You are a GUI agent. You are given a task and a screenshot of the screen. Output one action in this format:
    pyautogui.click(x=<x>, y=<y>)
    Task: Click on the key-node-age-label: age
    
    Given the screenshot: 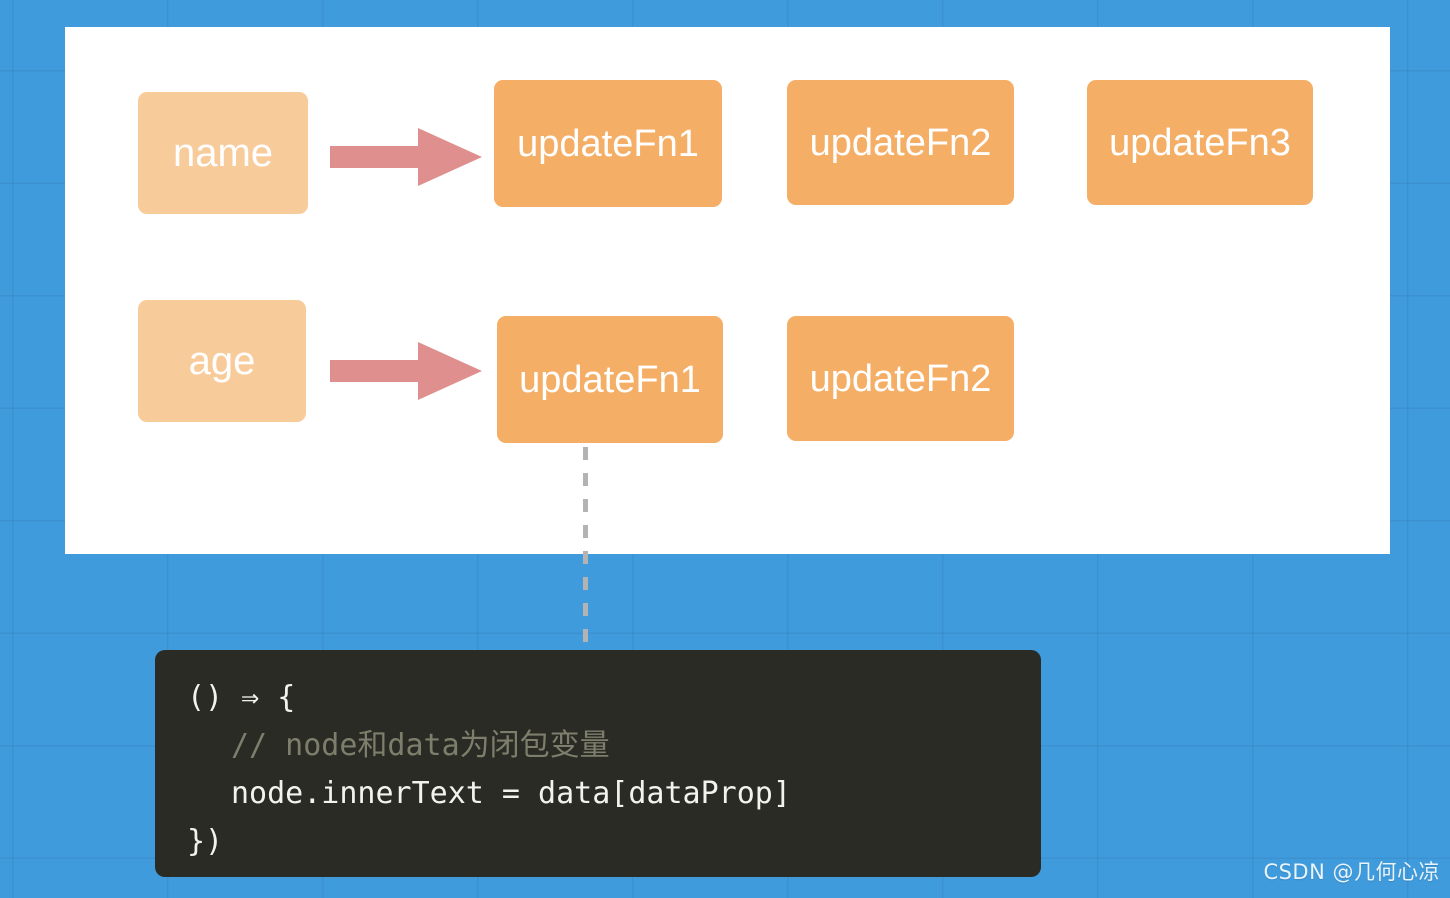 What is the action you would take?
    pyautogui.click(x=222, y=361)
    